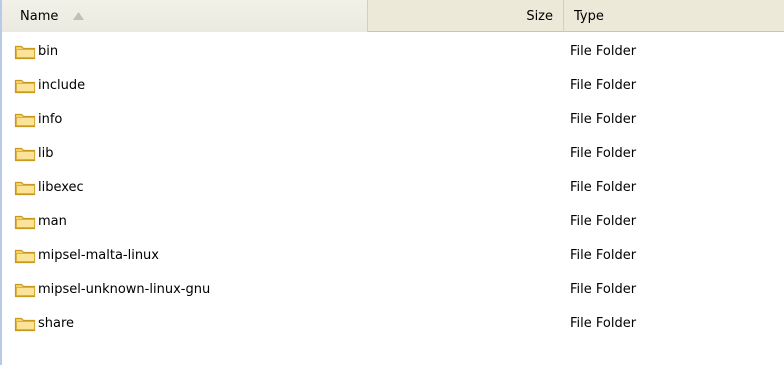 The image size is (784, 365). Describe the element at coordinates (393, 85) in the screenshot. I see `file-row: include File Folder` at that location.